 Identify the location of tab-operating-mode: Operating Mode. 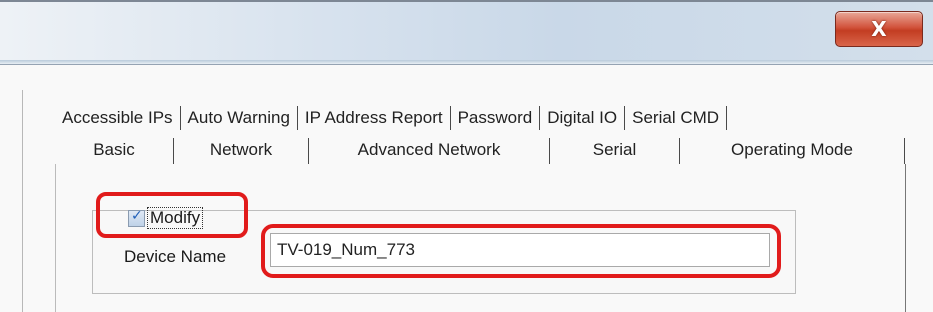
(792, 151).